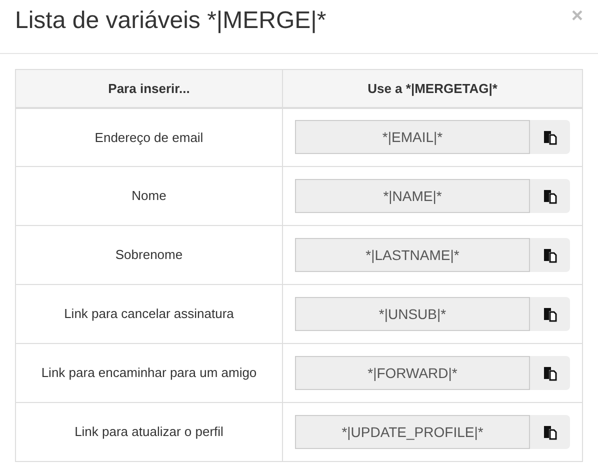 The width and height of the screenshot is (598, 476). What do you see at coordinates (149, 196) in the screenshot?
I see `table-cell: Nome` at bounding box center [149, 196].